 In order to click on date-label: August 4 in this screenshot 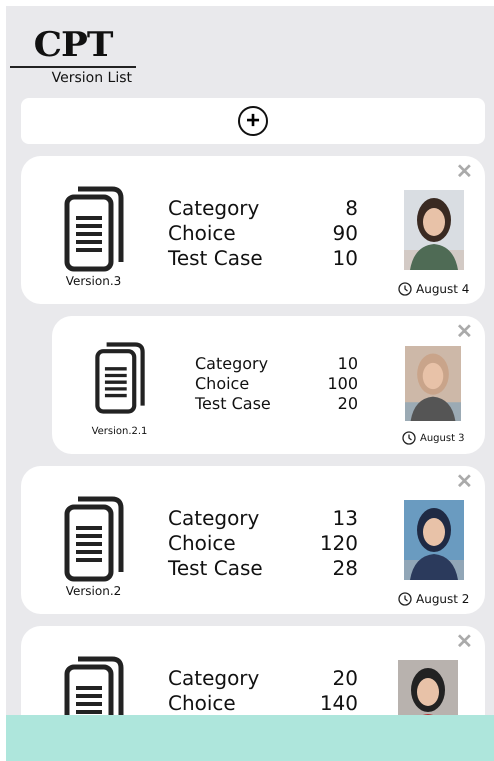, I will do `click(443, 289)`.